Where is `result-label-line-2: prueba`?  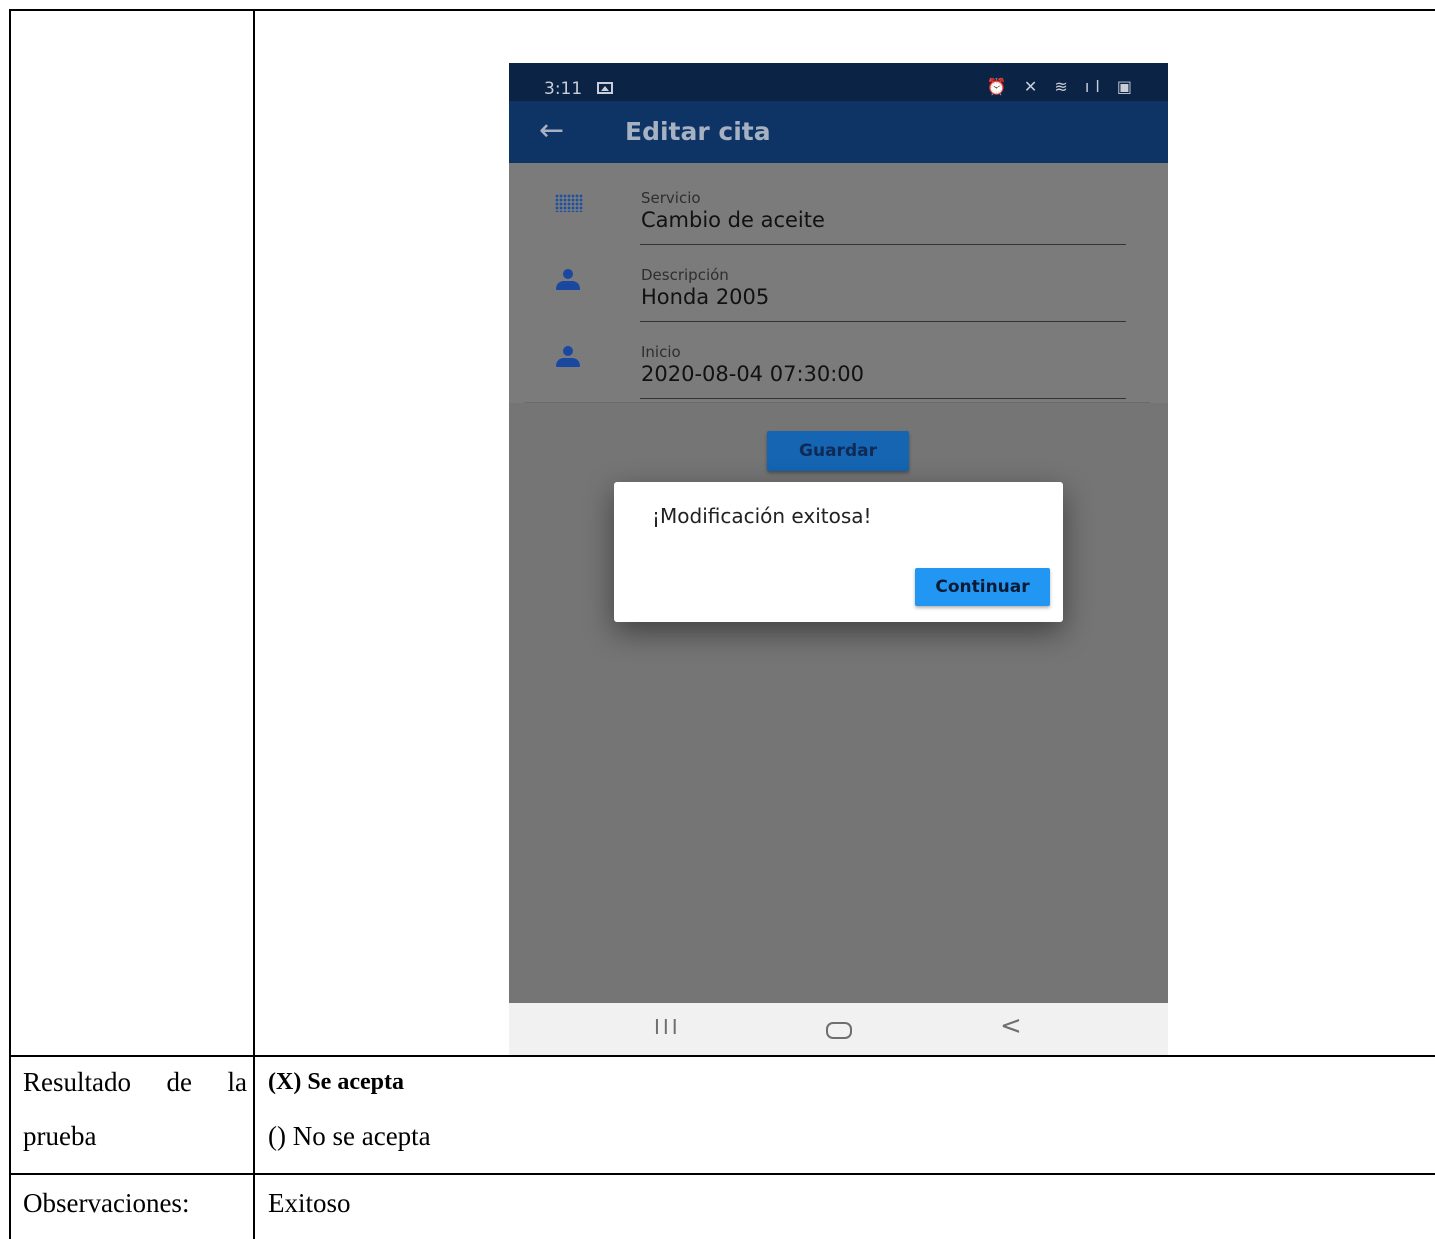
result-label-line-2: prueba is located at coordinates (60, 1136).